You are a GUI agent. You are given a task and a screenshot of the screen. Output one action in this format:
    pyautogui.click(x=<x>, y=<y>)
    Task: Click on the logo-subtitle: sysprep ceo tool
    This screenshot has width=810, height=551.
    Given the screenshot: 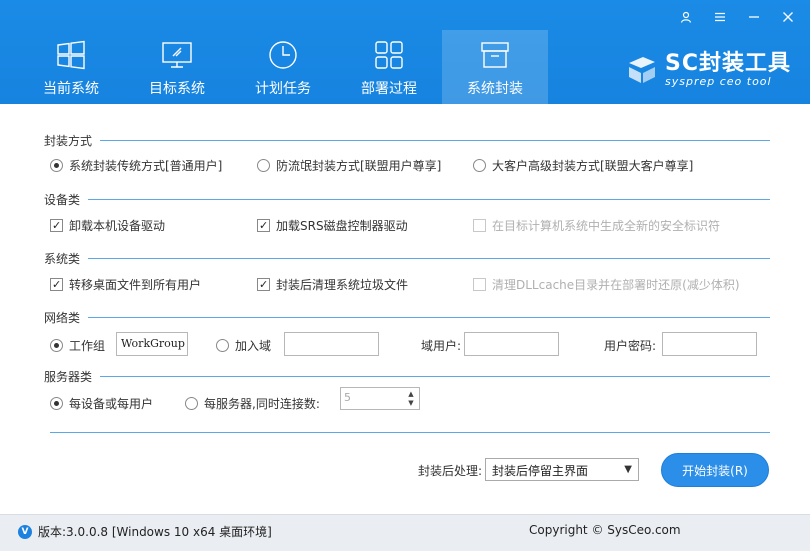 What is the action you would take?
    pyautogui.click(x=718, y=81)
    